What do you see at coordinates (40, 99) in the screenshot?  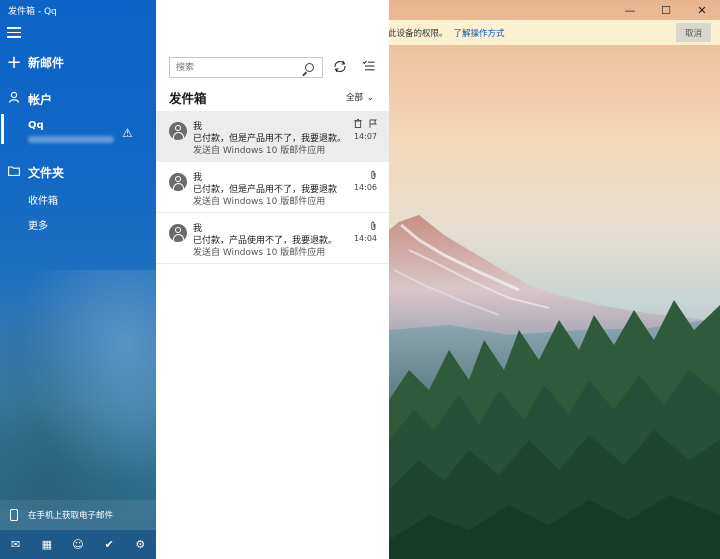 I see `accounts-label: 帐户` at bounding box center [40, 99].